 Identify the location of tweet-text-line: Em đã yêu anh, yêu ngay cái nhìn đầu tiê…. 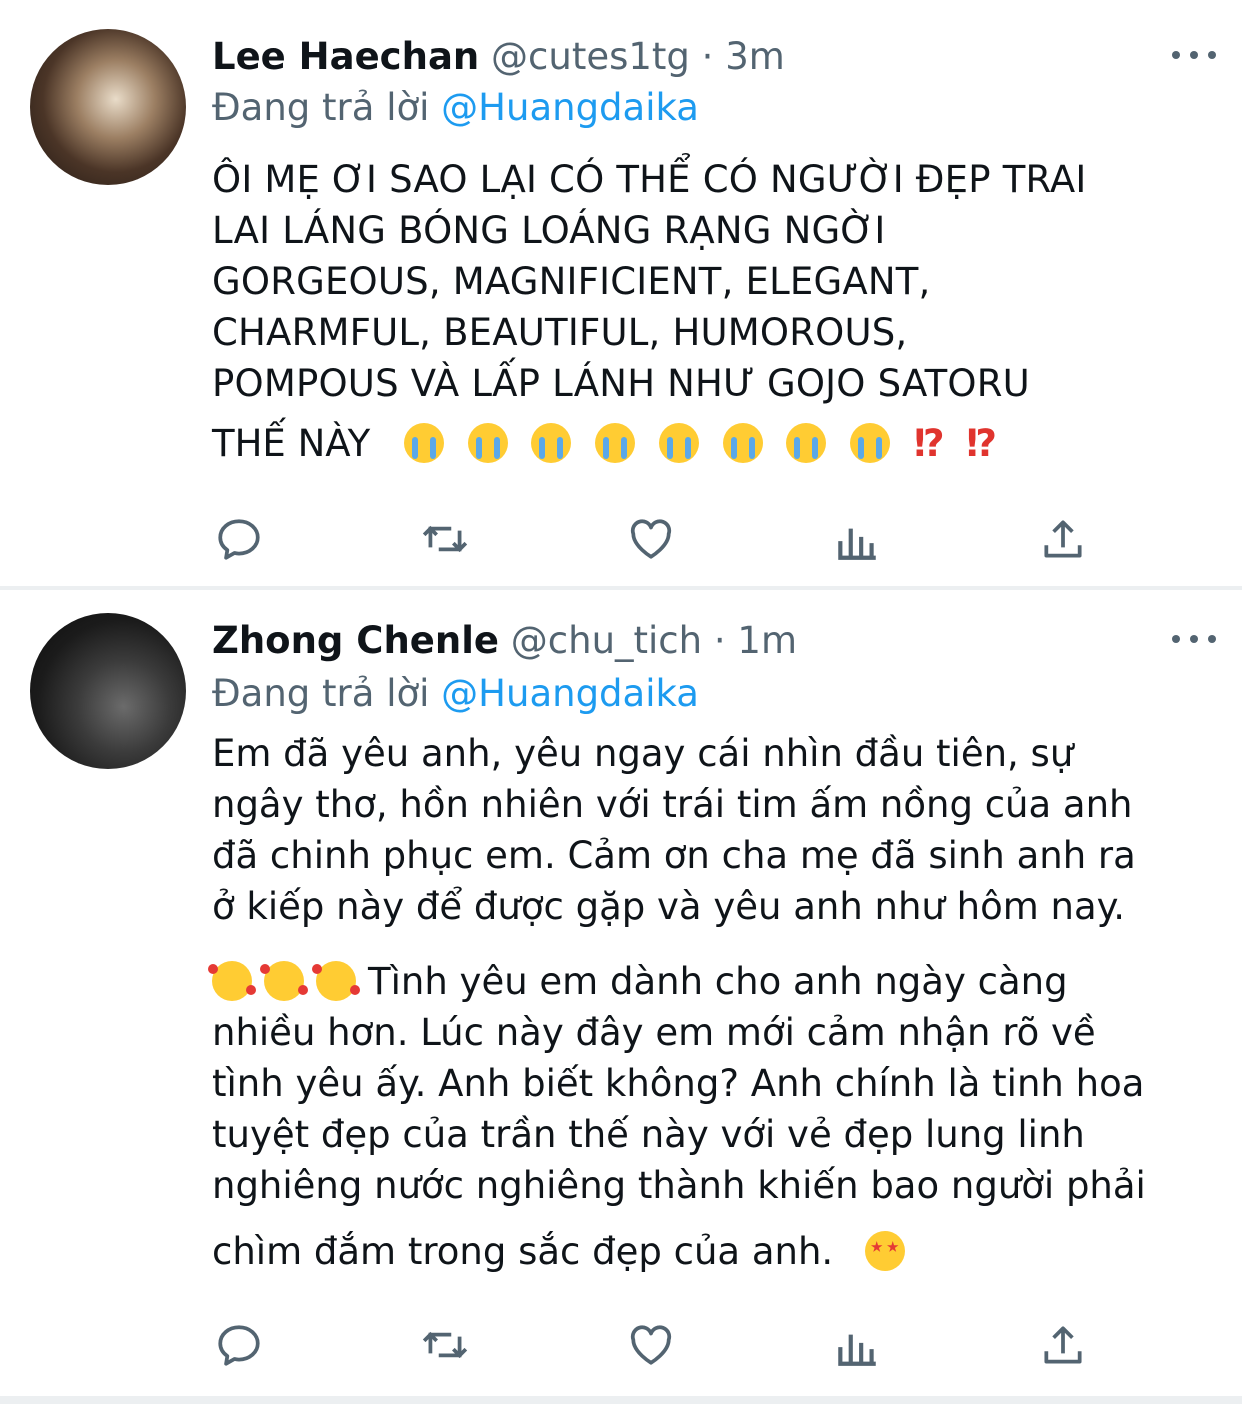
(643, 753).